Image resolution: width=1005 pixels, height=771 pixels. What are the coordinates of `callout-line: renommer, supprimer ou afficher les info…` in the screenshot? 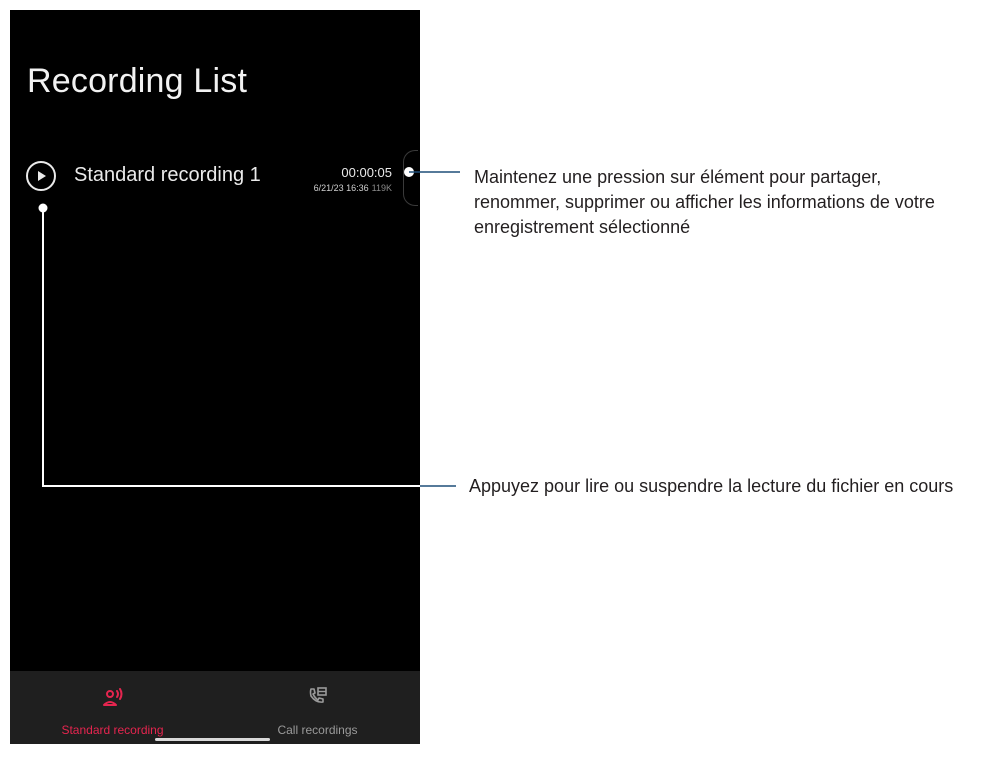 It's located at (704, 202).